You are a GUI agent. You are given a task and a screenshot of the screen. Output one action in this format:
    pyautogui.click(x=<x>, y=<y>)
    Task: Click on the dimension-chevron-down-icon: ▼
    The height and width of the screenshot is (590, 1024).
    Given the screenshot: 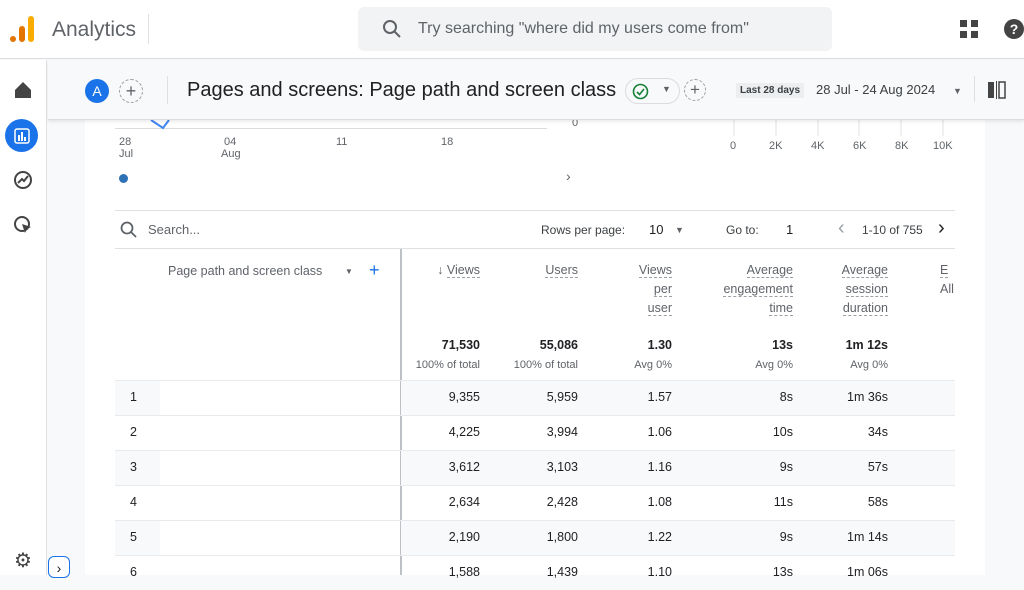 What is the action you would take?
    pyautogui.click(x=349, y=271)
    